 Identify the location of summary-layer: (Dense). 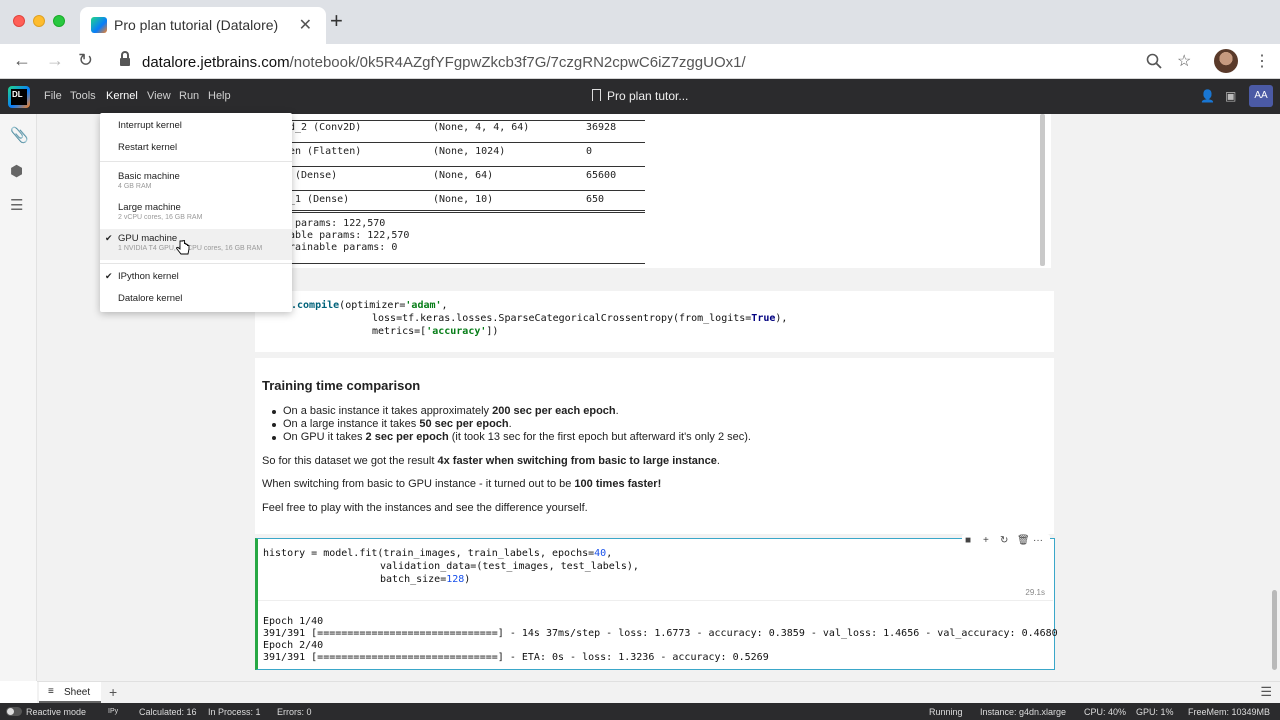
(313, 175).